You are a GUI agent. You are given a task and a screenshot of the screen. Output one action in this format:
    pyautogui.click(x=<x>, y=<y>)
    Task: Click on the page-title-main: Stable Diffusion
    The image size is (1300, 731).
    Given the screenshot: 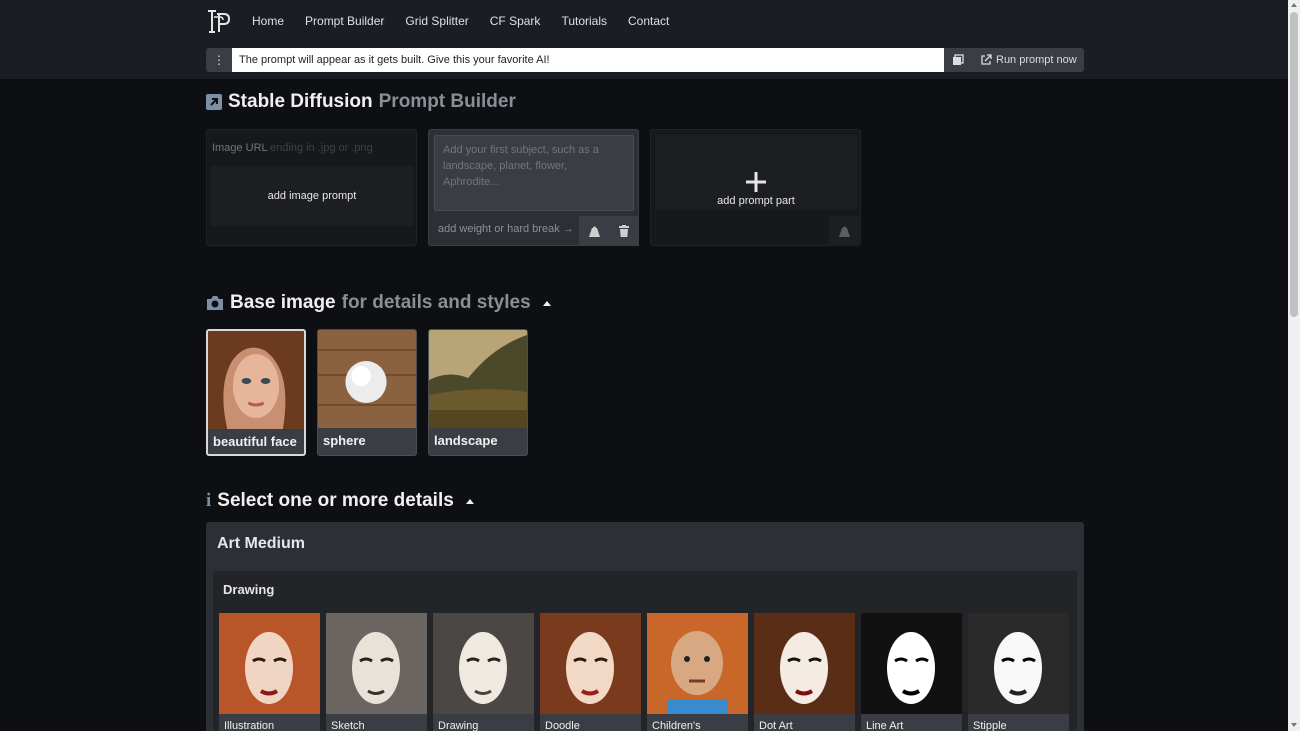 What is the action you would take?
    pyautogui.click(x=300, y=101)
    